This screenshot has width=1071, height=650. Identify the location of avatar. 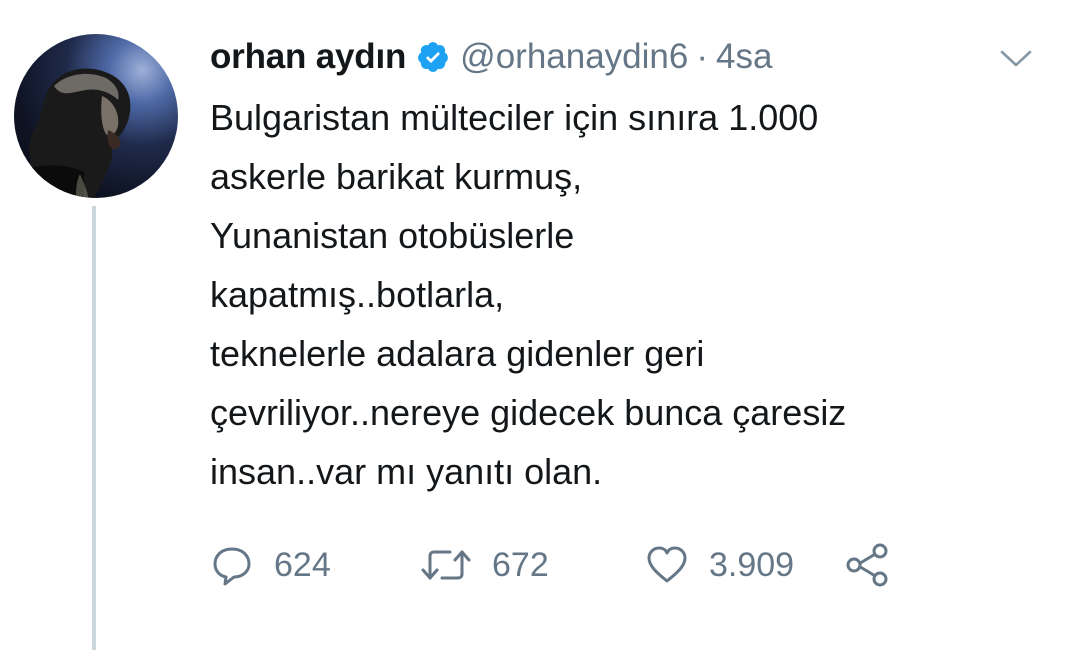
(96, 116).